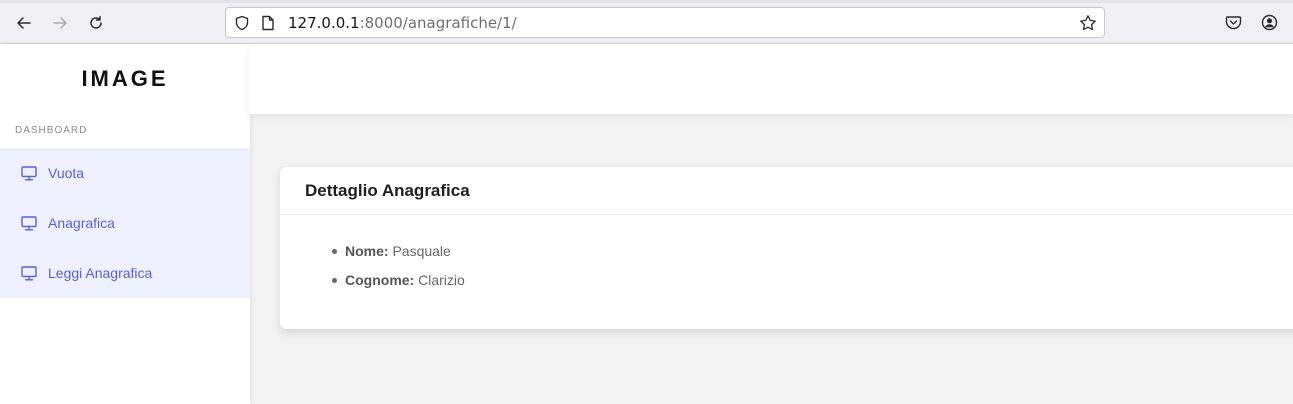 Image resolution: width=1293 pixels, height=404 pixels. I want to click on url-host: 127.0.0.1, so click(324, 23).